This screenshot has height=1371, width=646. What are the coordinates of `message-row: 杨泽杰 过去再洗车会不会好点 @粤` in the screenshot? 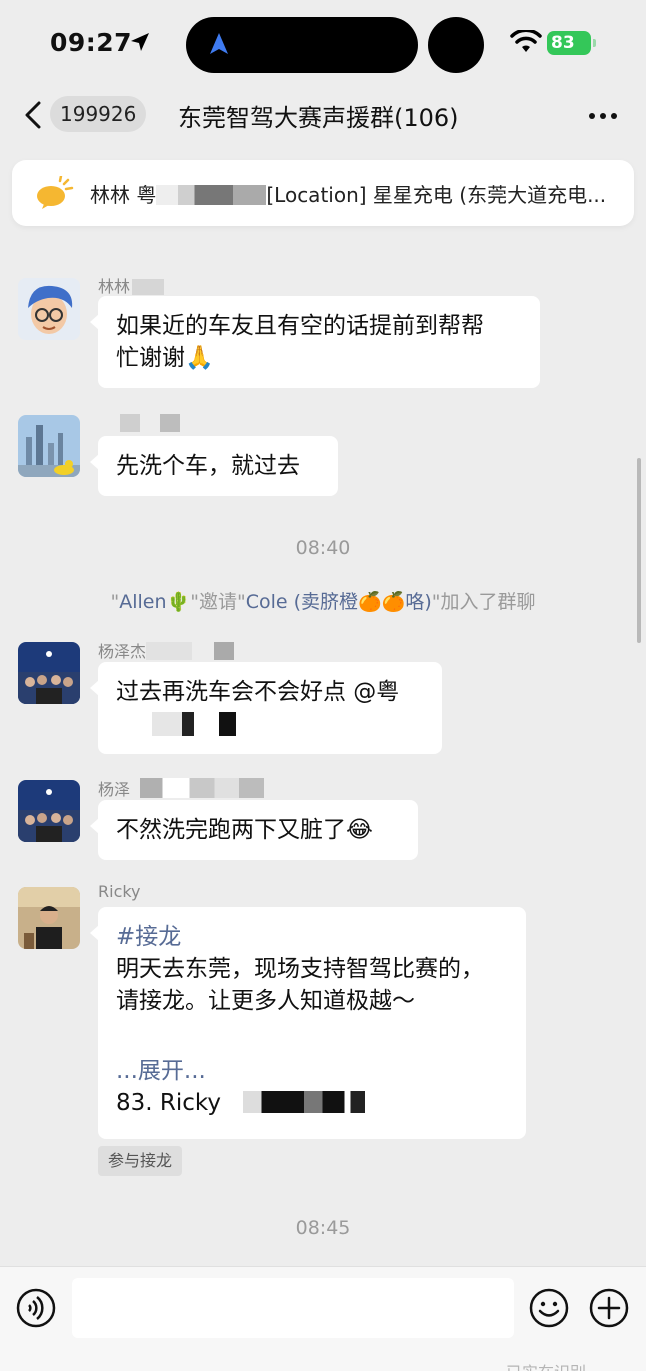 It's located at (323, 695).